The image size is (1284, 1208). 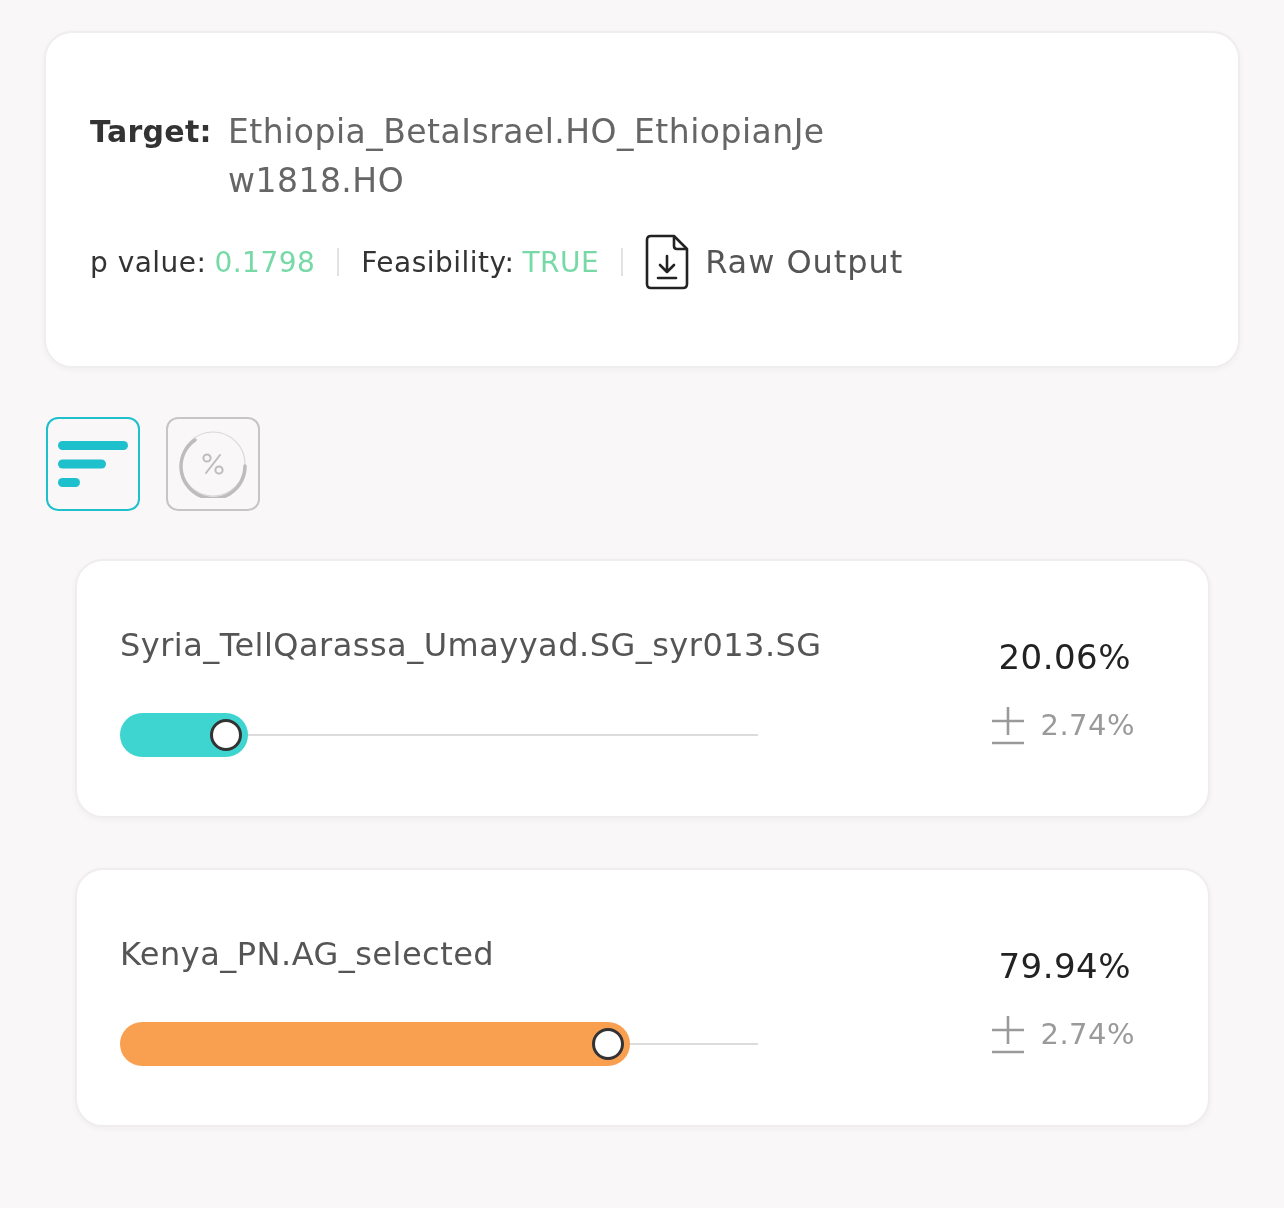 What do you see at coordinates (527, 156) in the screenshot?
I see `target-value: Ethiopia_BetaIsrael.HO_EthiopianJew1818.HO` at bounding box center [527, 156].